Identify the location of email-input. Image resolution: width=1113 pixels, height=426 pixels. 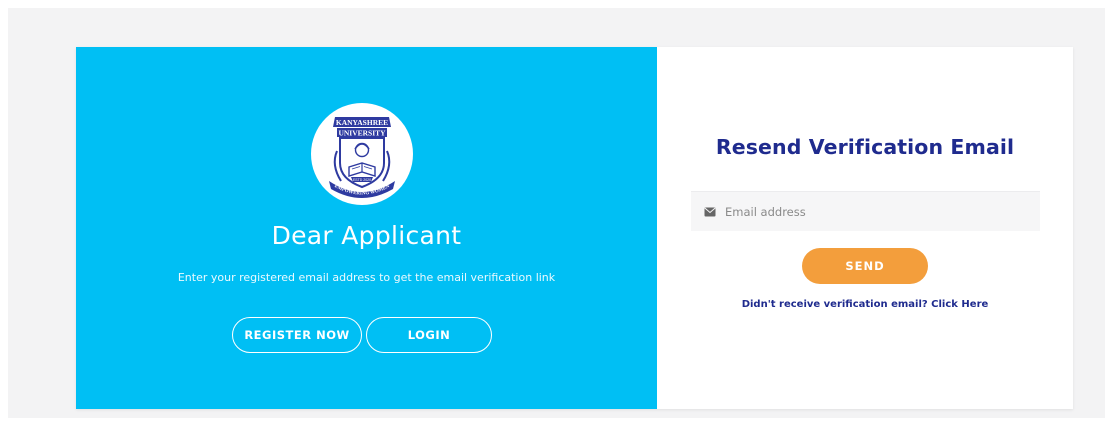
(875, 211).